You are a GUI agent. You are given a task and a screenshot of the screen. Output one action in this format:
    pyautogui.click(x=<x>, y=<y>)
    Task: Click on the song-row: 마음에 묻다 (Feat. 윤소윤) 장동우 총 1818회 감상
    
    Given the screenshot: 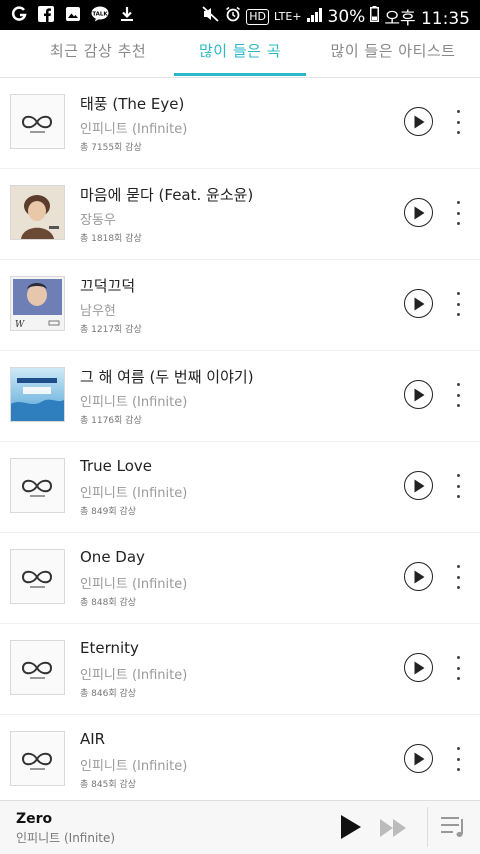 What is the action you would take?
    pyautogui.click(x=240, y=214)
    